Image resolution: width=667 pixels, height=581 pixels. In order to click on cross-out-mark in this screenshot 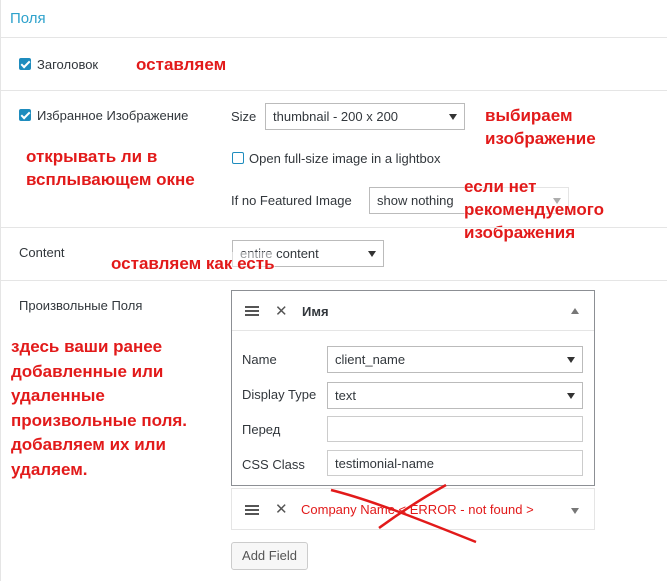, I will do `click(403, 513)`.